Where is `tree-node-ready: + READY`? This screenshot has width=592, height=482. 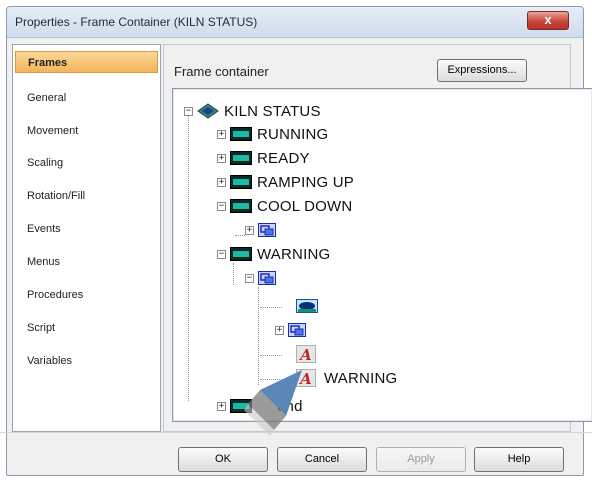 tree-node-ready: + READY is located at coordinates (263, 158).